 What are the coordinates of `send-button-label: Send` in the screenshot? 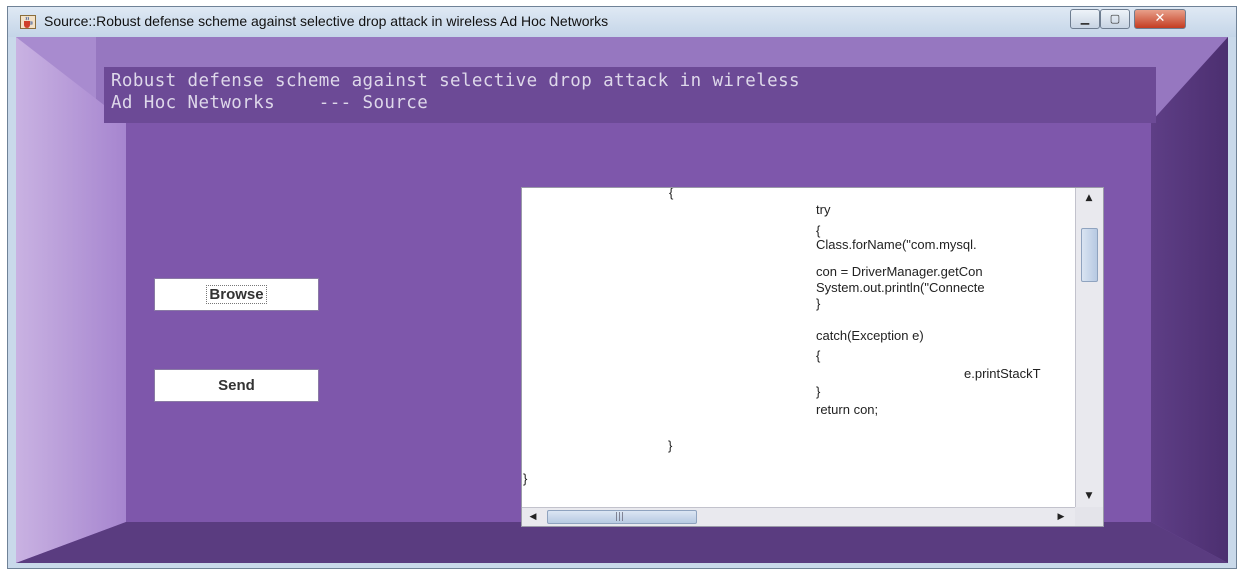 It's located at (236, 385).